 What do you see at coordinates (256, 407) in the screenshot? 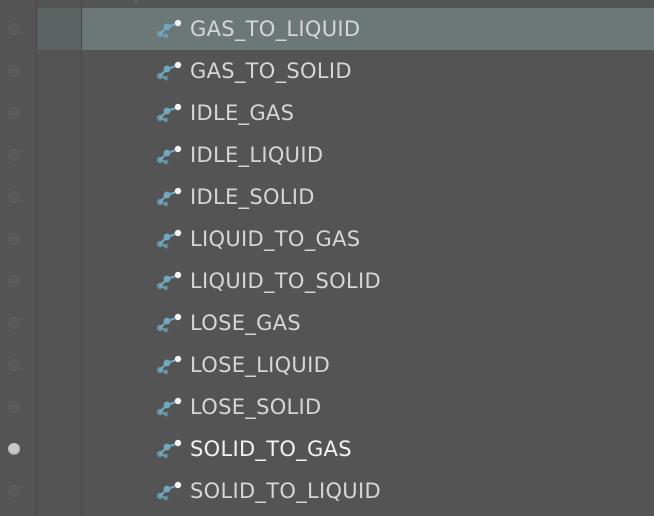
I see `tree-row-label: LOSE_SOLID` at bounding box center [256, 407].